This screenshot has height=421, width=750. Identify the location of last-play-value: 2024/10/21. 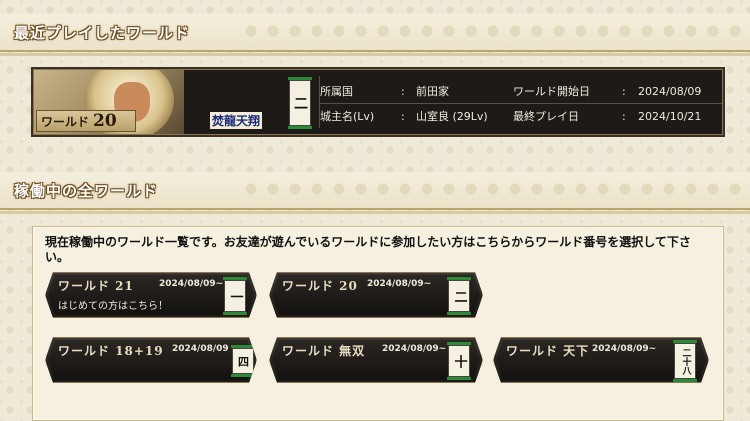
(670, 116).